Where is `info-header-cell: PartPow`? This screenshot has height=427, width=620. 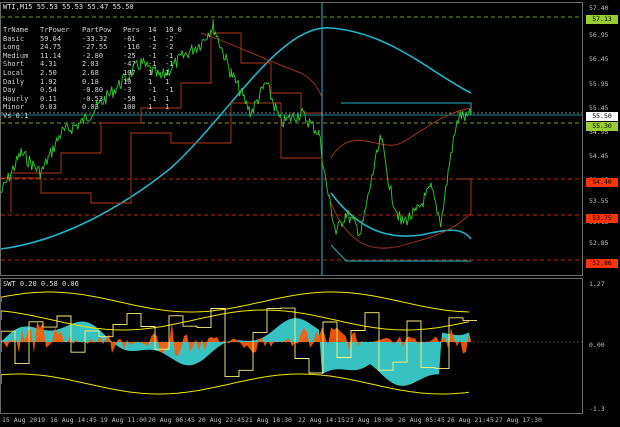
info-header-cell: PartPow is located at coordinates (97, 30).